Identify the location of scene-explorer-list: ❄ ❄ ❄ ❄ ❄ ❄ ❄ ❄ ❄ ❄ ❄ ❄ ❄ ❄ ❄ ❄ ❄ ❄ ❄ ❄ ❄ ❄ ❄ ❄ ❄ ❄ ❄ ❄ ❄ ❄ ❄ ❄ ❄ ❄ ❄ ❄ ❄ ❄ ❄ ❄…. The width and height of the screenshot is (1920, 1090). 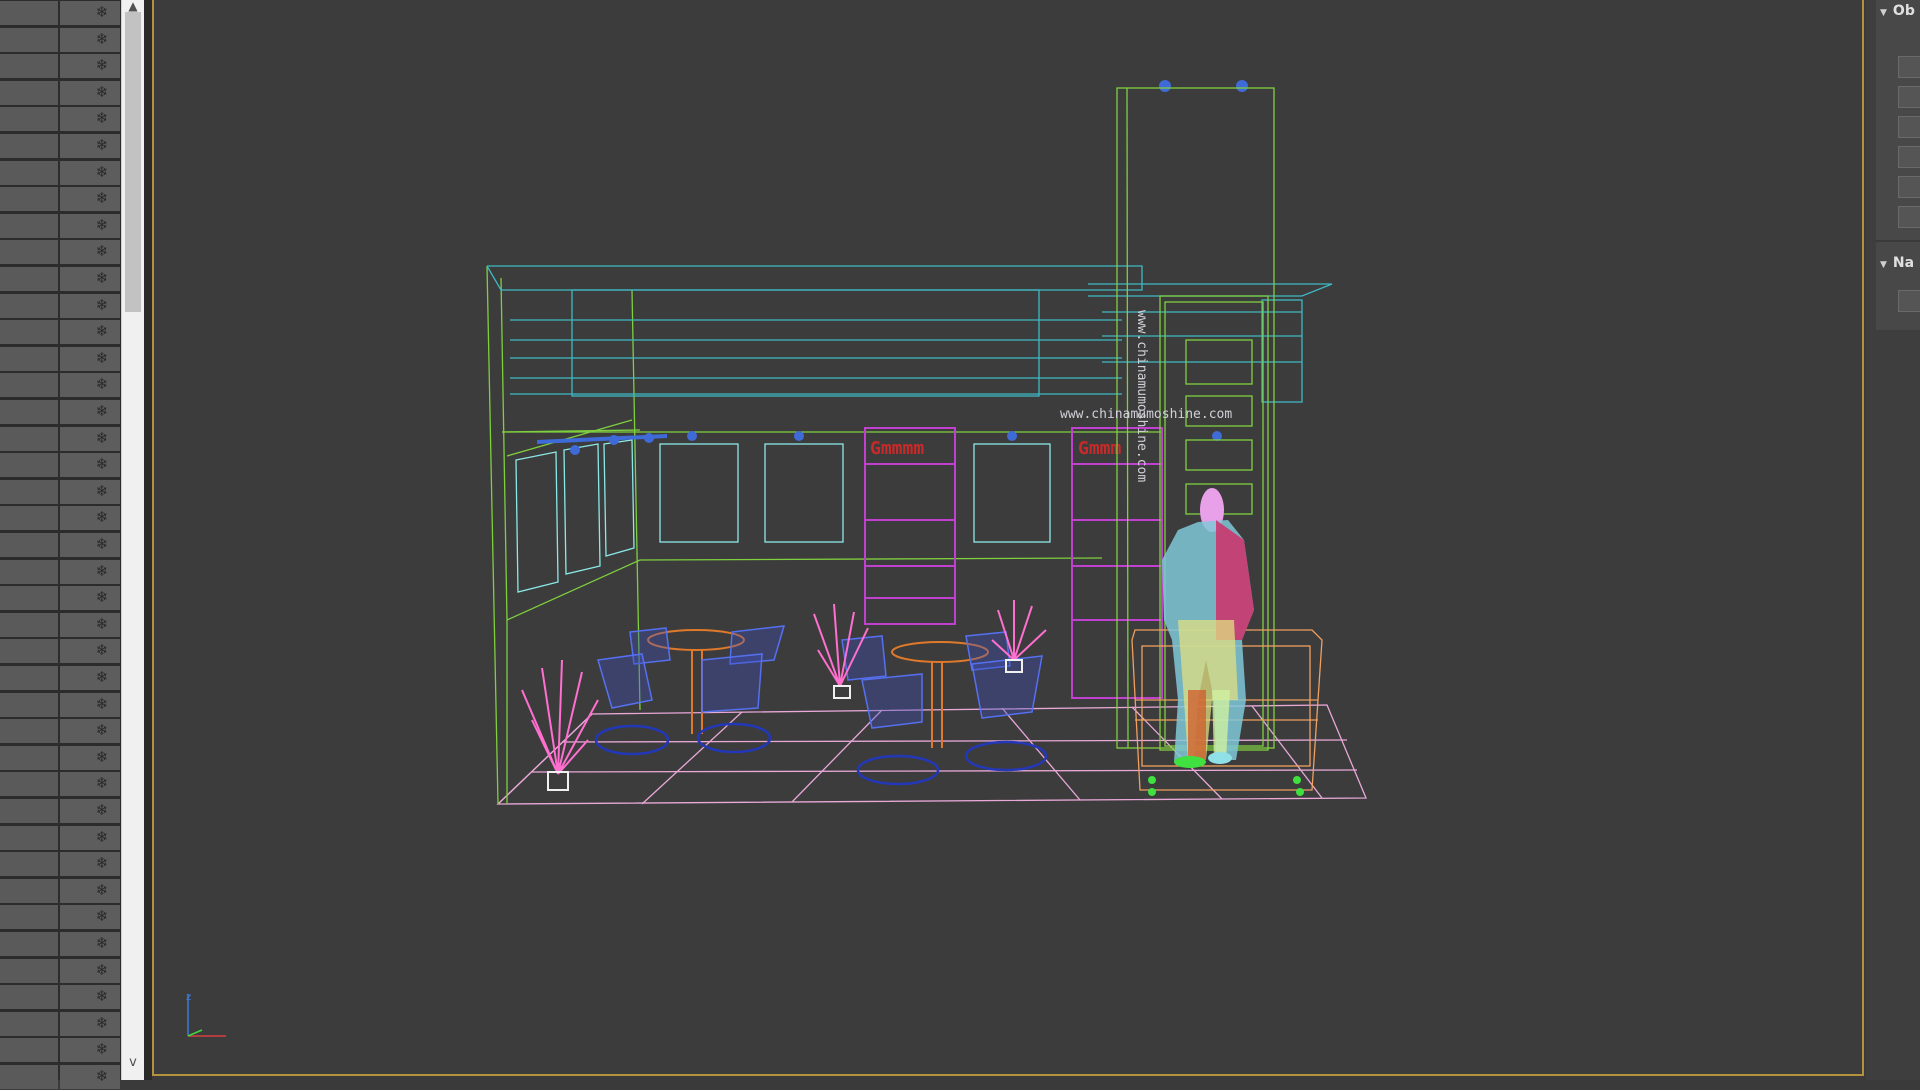
(60, 544).